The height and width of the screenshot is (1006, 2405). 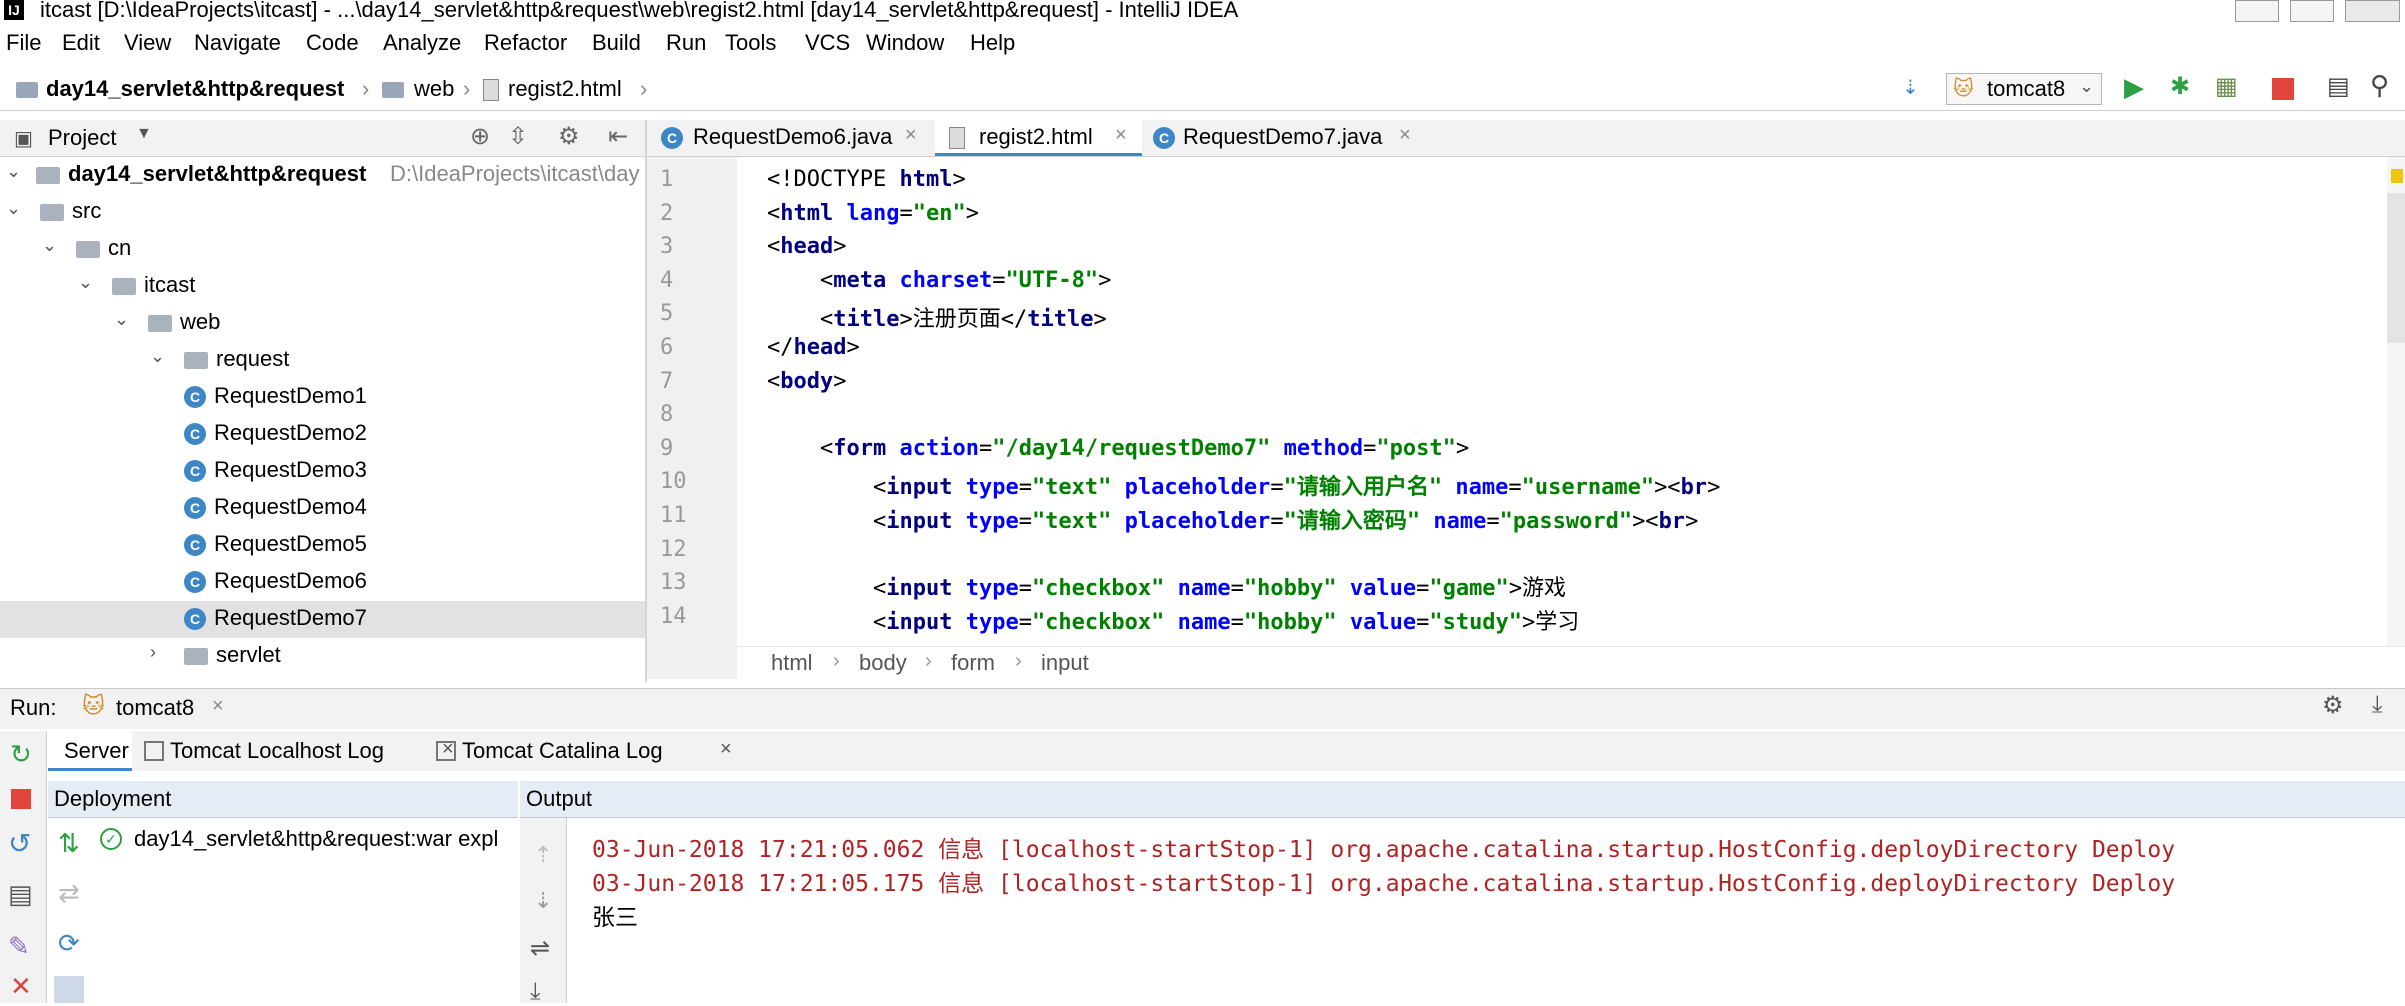 I want to click on nav-crumb-file: regist2.html, so click(x=565, y=89).